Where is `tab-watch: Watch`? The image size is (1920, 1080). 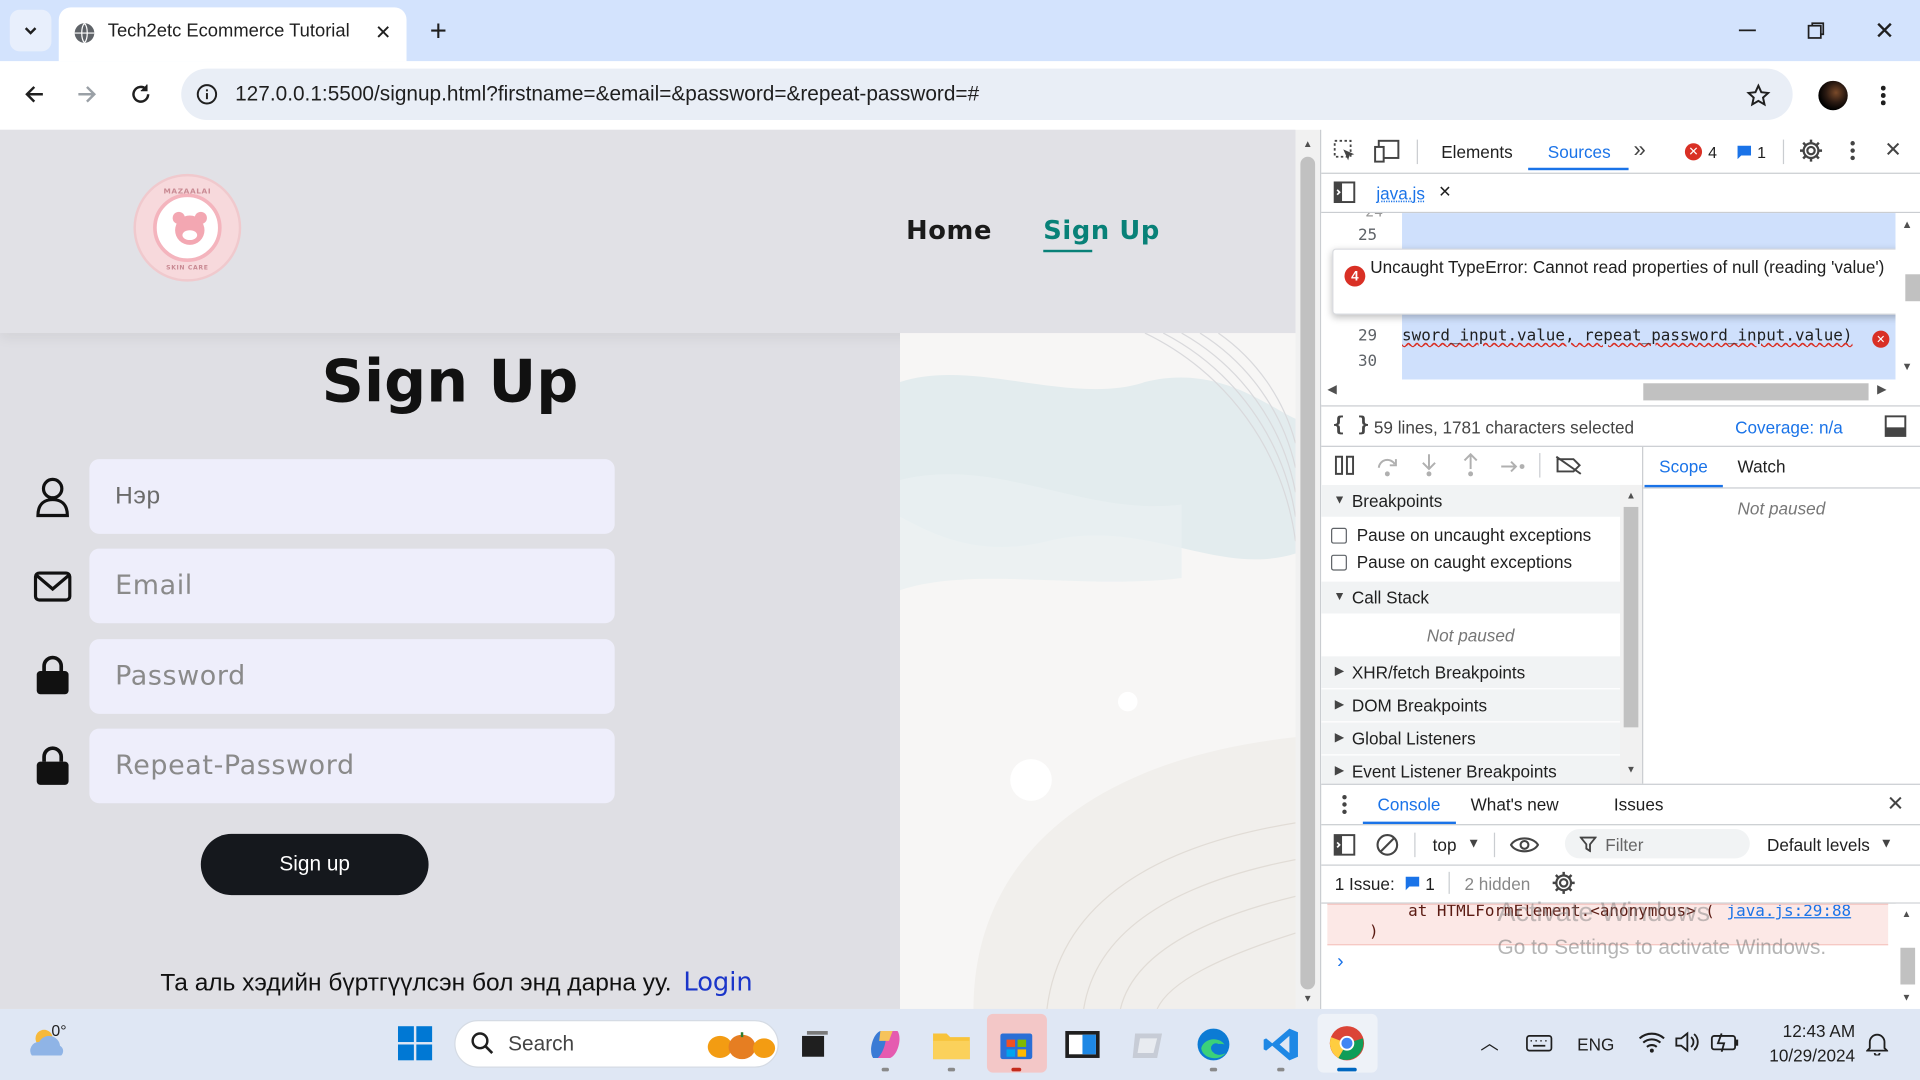
tab-watch: Watch is located at coordinates (1762, 467).